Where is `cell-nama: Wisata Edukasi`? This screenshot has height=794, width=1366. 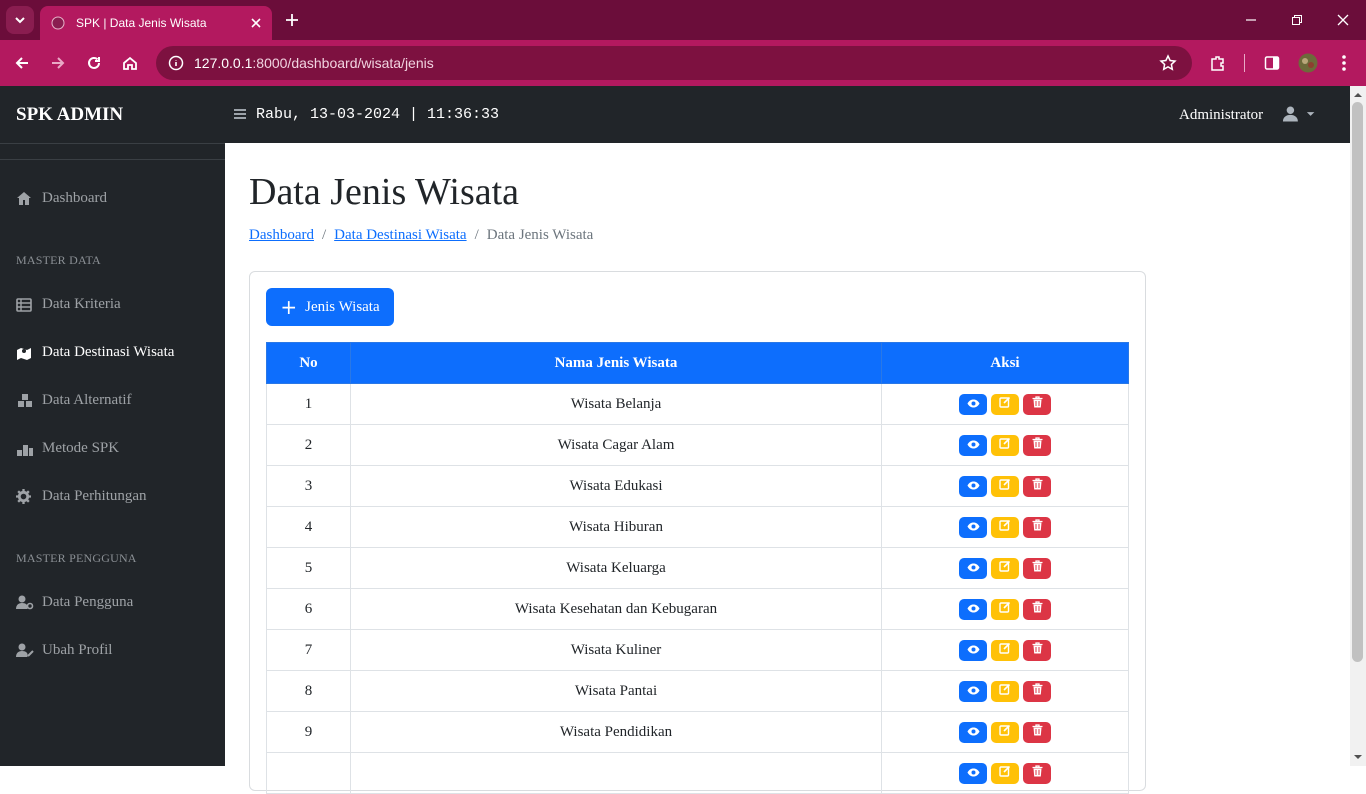
cell-nama: Wisata Edukasi is located at coordinates (616, 486).